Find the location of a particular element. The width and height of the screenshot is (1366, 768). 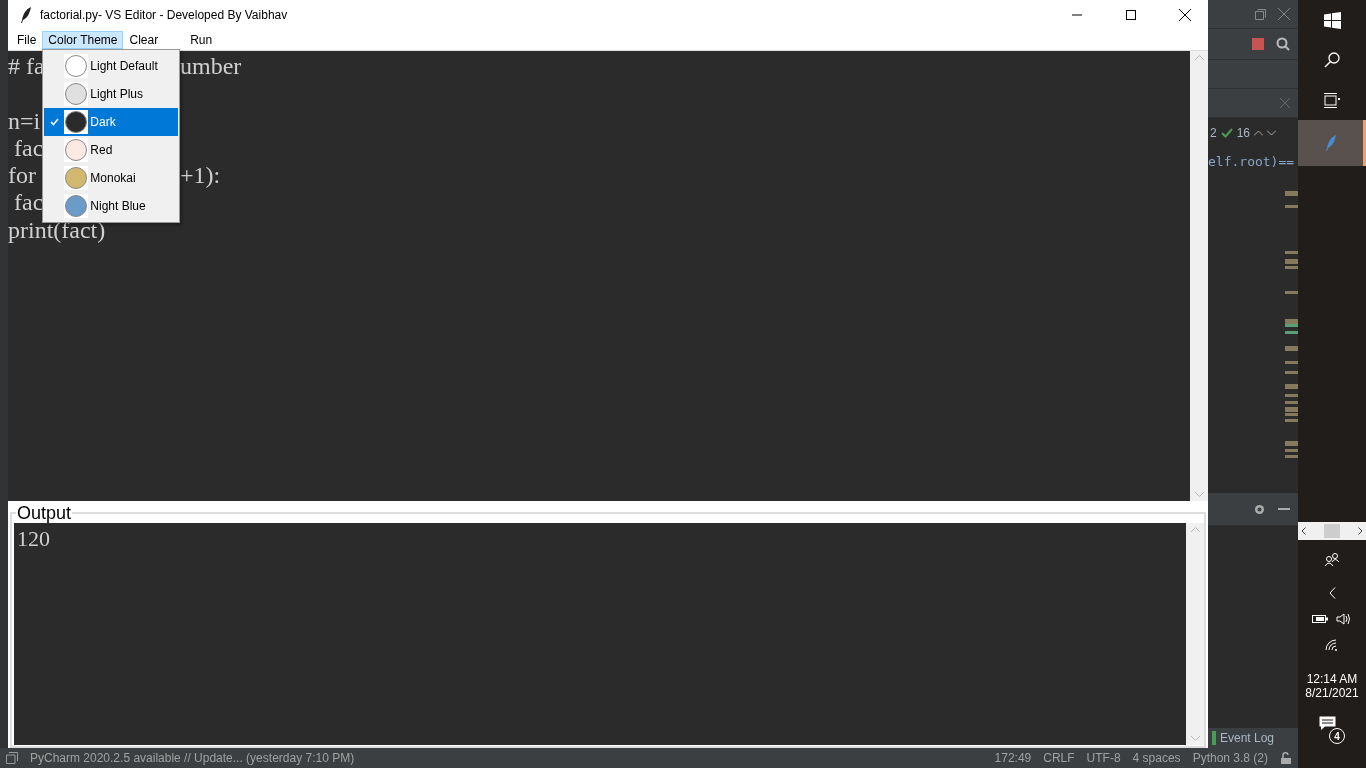

code-line: n=i is located at coordinates (24, 121).